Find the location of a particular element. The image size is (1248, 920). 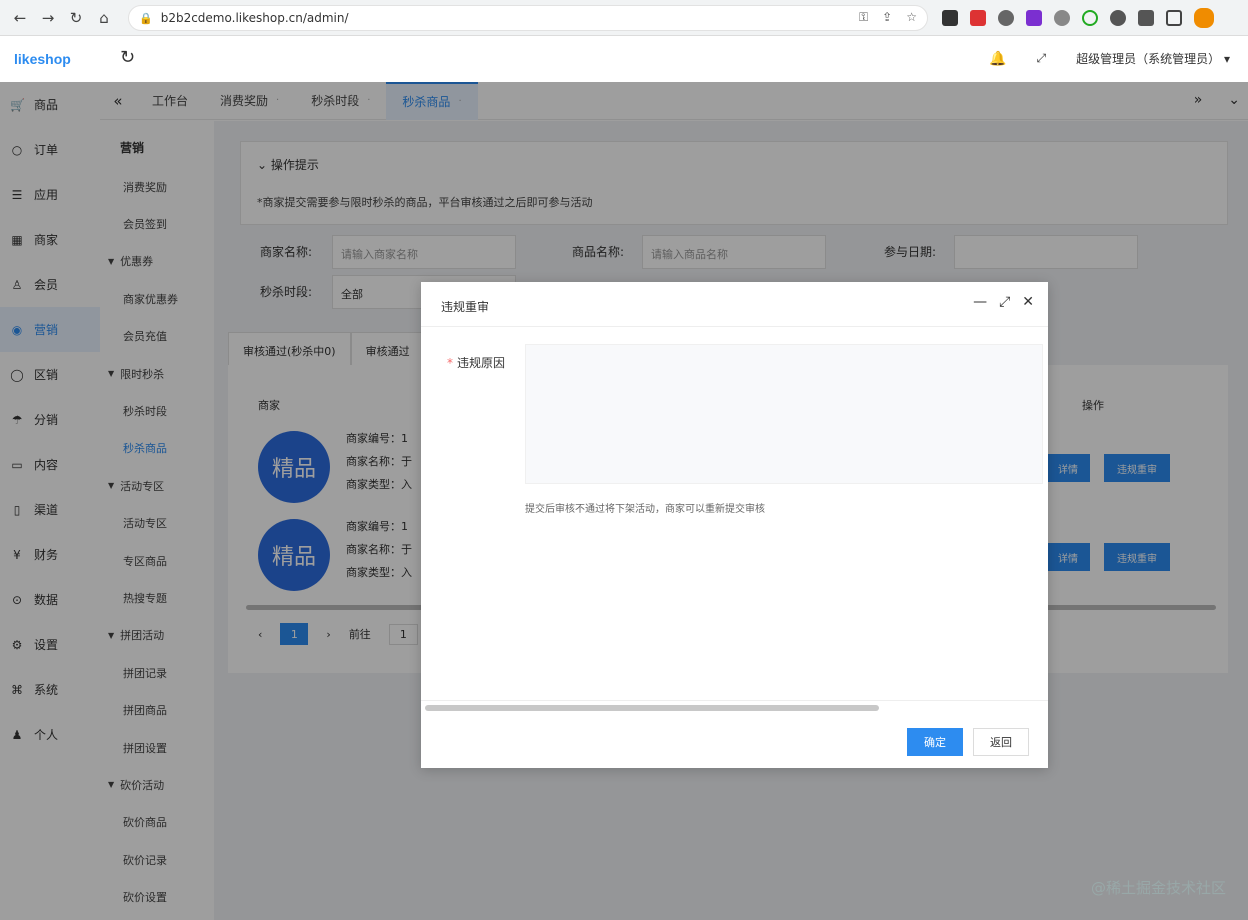

dialog-scrollbar is located at coordinates (652, 708).